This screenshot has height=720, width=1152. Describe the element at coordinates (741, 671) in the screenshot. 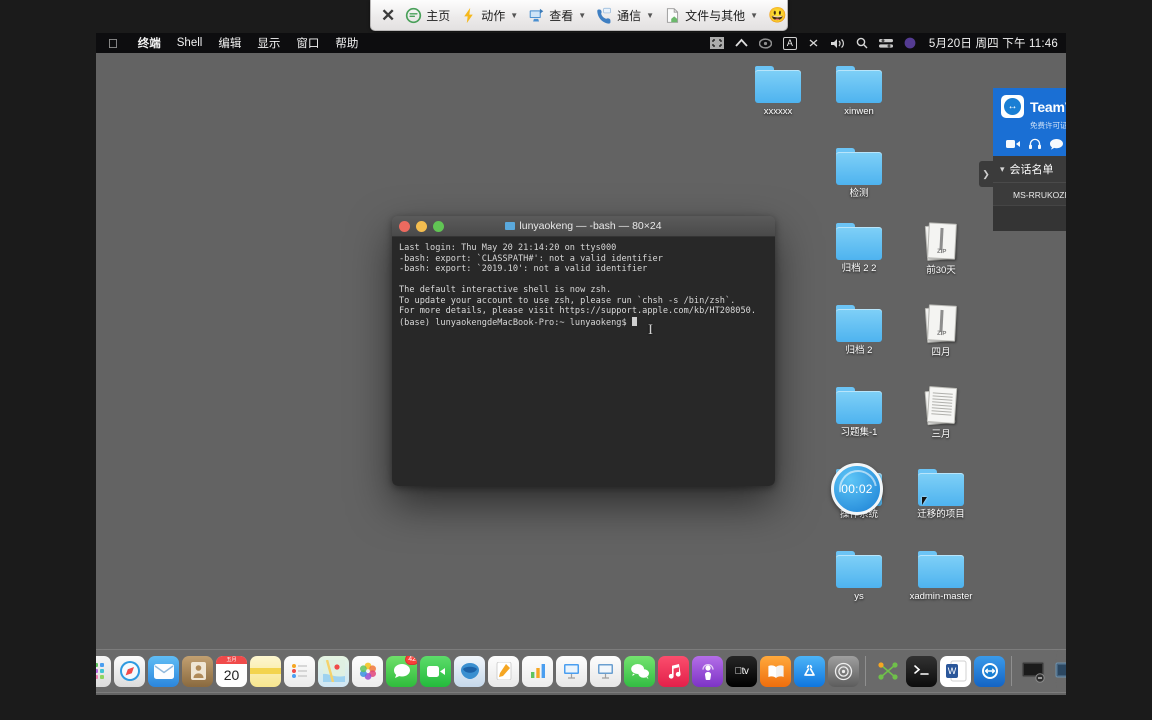

I see `dock-item-apple-tv: tv` at that location.